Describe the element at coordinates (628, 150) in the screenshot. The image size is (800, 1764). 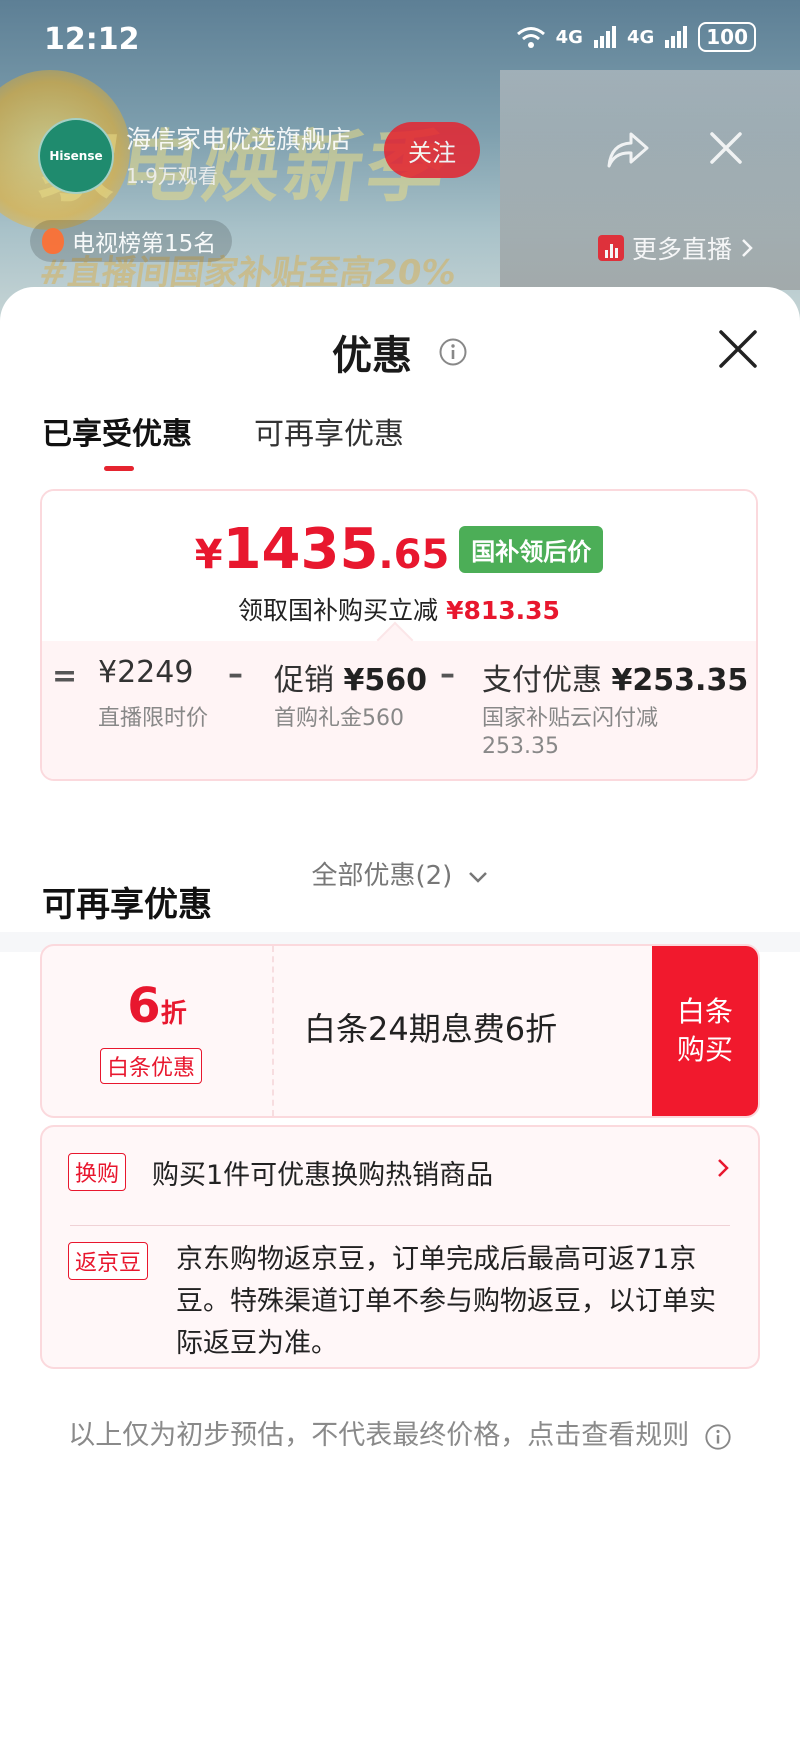
I see `share-icon` at that location.